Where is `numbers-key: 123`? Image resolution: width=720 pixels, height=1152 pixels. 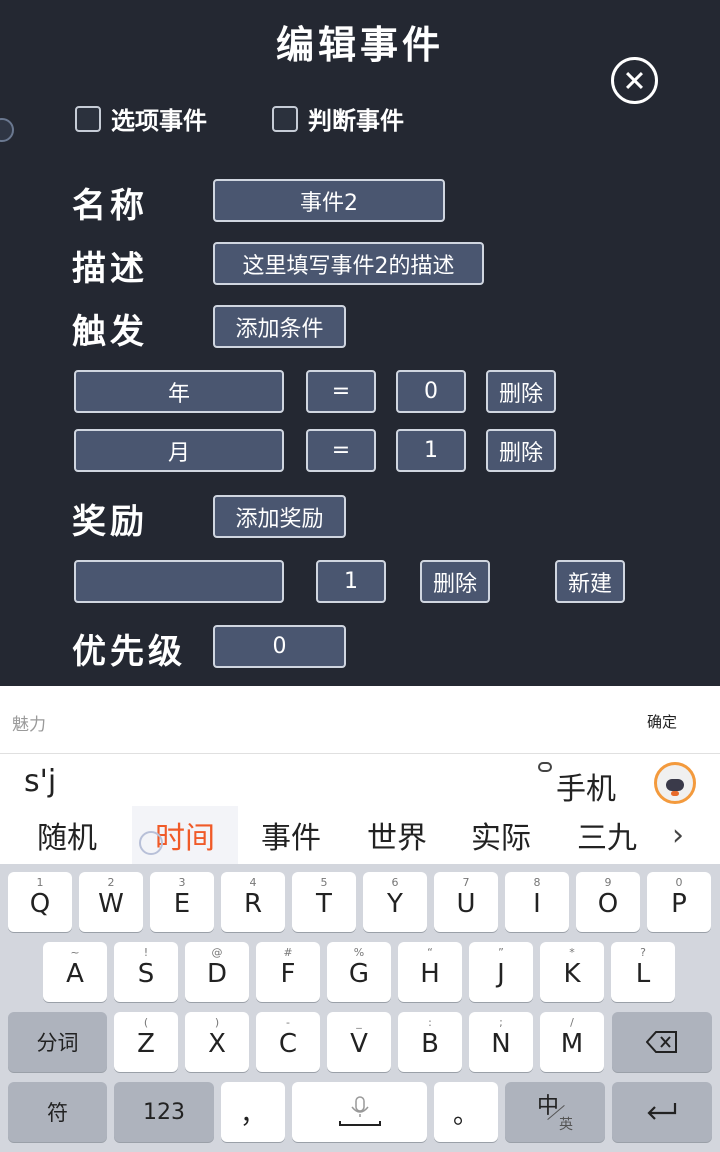 numbers-key: 123 is located at coordinates (164, 1112).